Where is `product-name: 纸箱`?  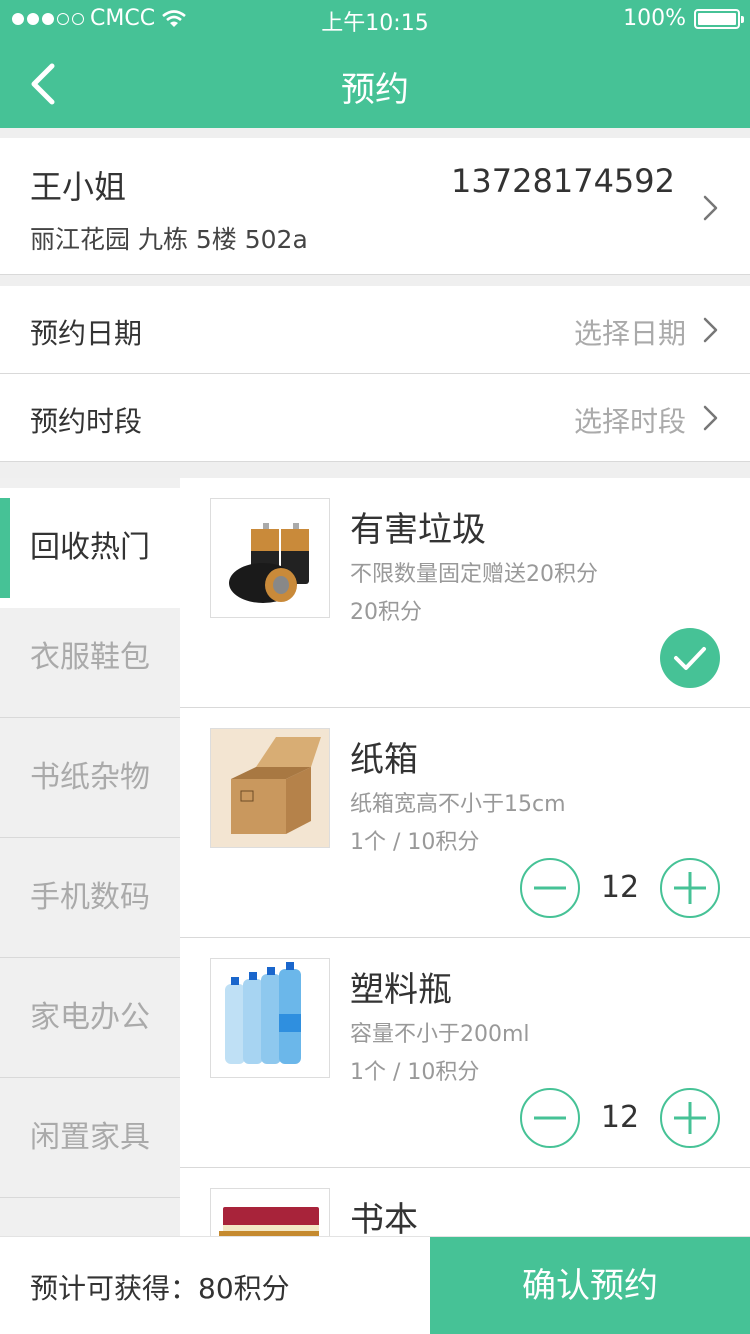
product-name: 纸箱 is located at coordinates (384, 760).